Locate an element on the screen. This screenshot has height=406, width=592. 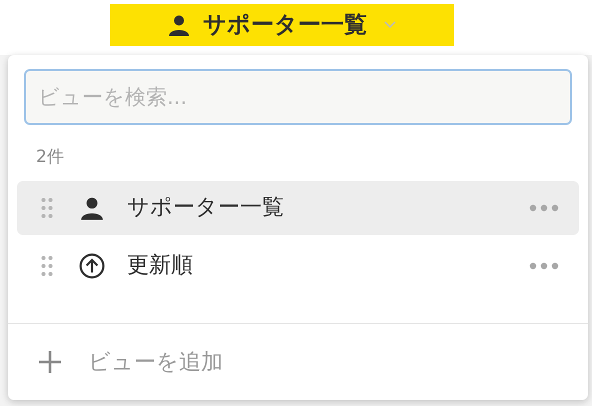
view-item: サポーター一覧 is located at coordinates (298, 207).